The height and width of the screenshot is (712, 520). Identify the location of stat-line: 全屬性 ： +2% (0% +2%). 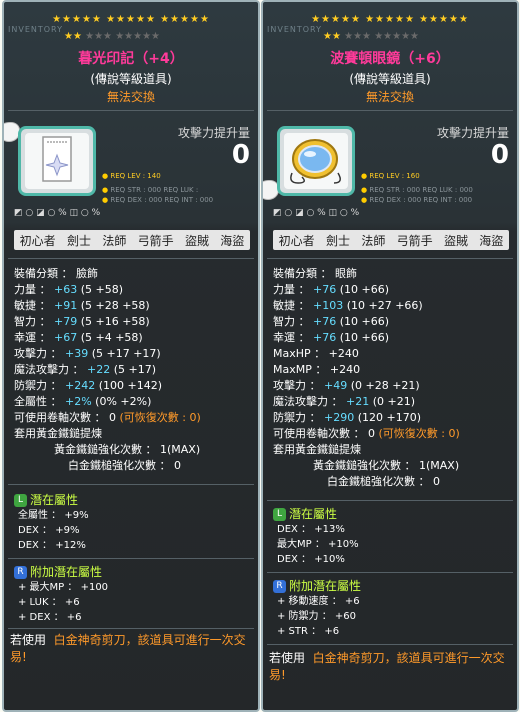
(83, 401).